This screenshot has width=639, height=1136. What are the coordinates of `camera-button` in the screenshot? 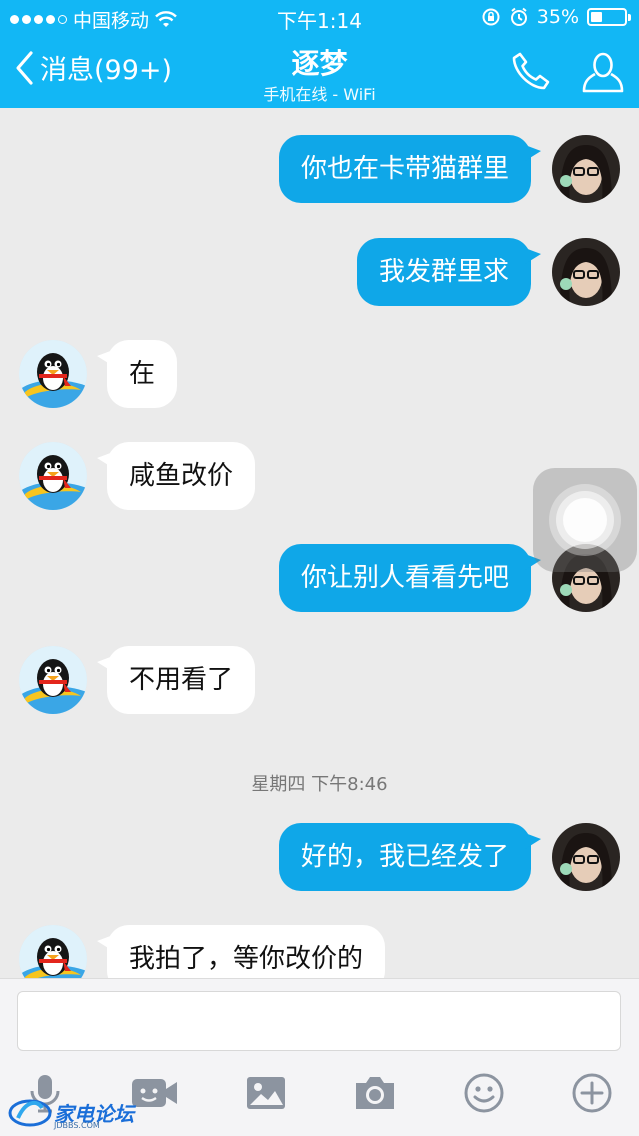 It's located at (375, 1093).